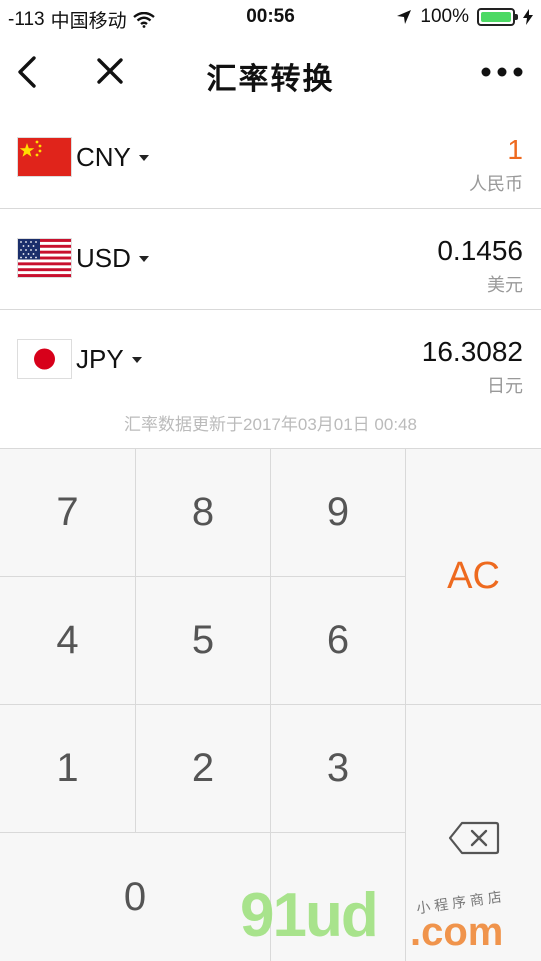 Image resolution: width=541 pixels, height=961 pixels. What do you see at coordinates (473, 838) in the screenshot?
I see `backspace-icon` at bounding box center [473, 838].